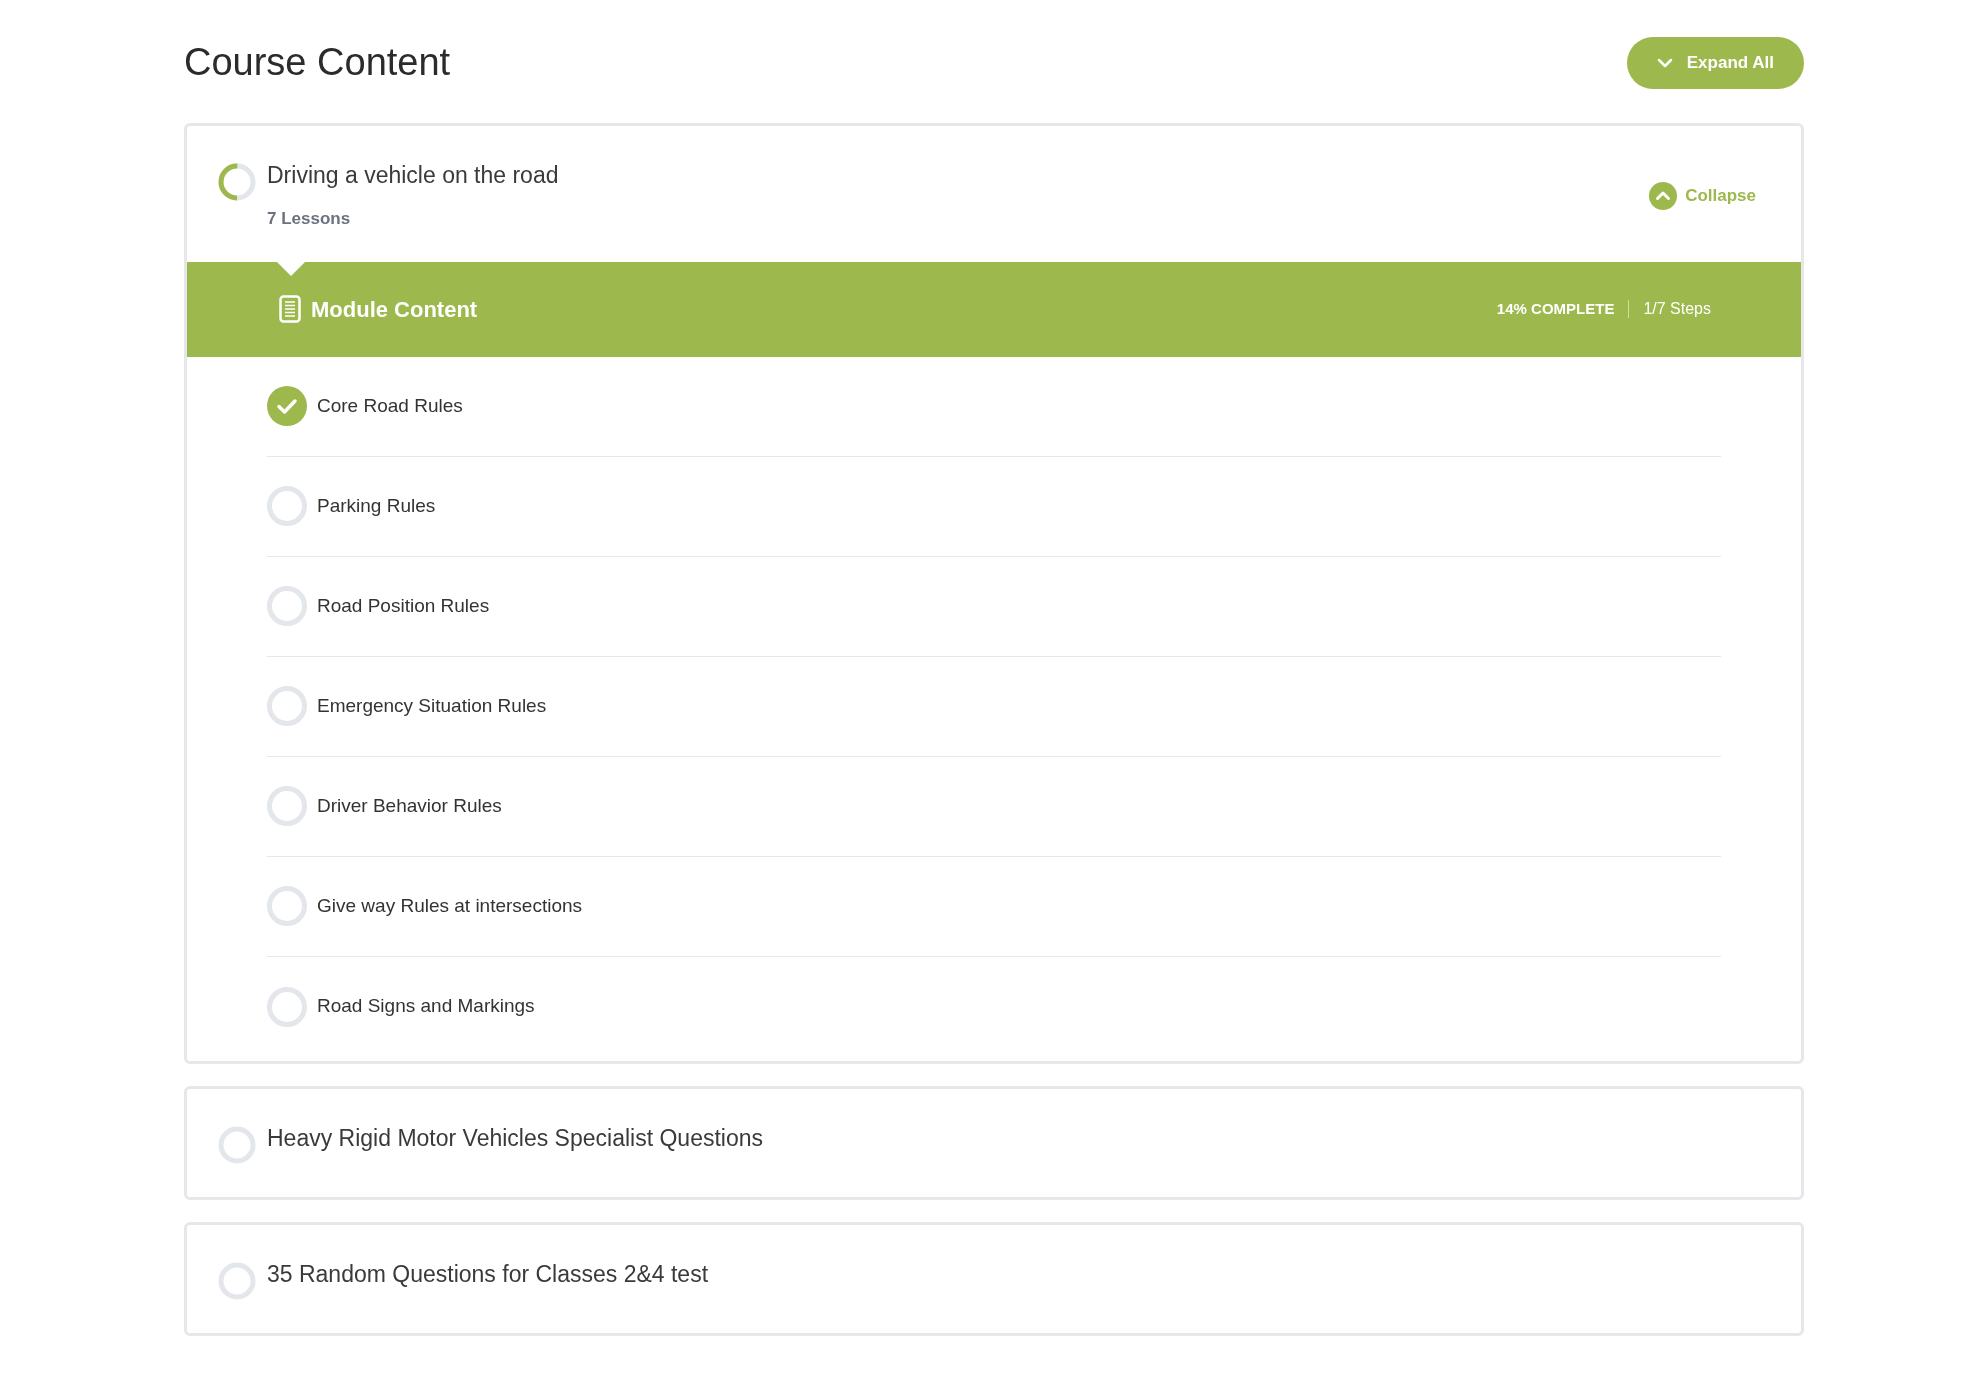  I want to click on lesson-link: Driver Behavior Rules, so click(409, 806).